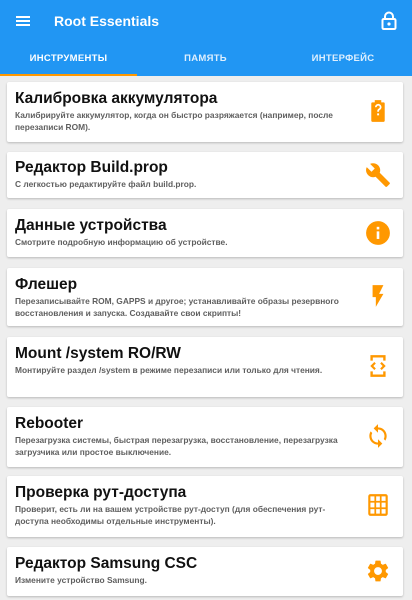  What do you see at coordinates (378, 366) in the screenshot?
I see `code-device-icon` at bounding box center [378, 366].